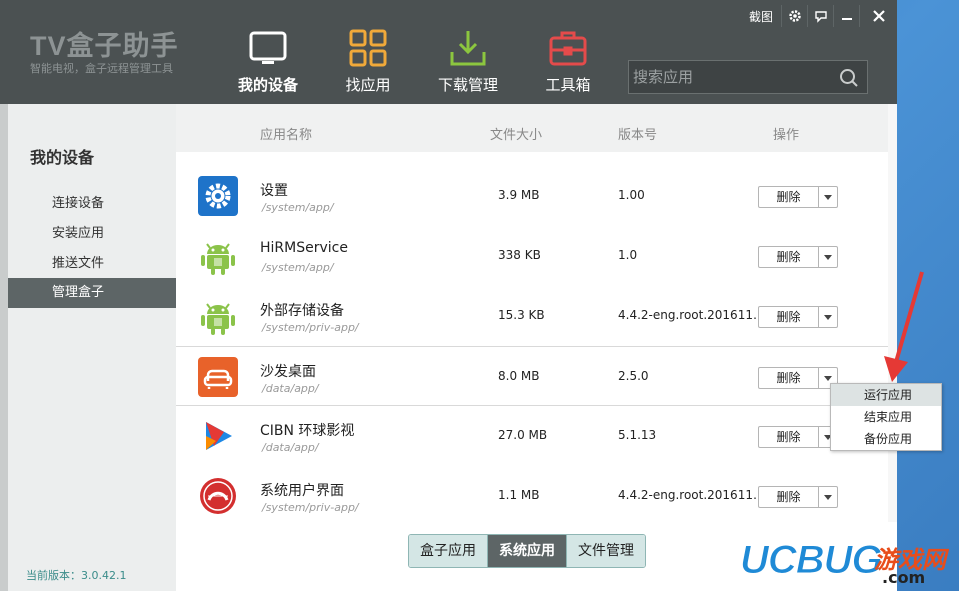 The width and height of the screenshot is (959, 591). I want to click on nav-my-devices: 我的设备, so click(268, 61).